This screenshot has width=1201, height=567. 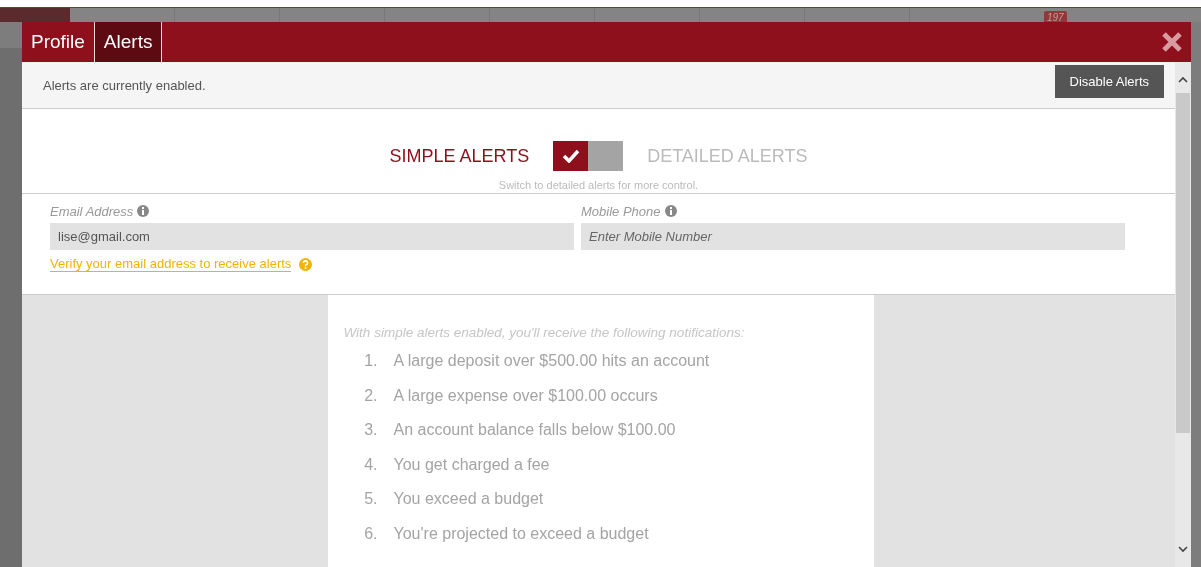 What do you see at coordinates (544, 332) in the screenshot?
I see `intro-text: With simple alerts enabled, you'll receive the following notifications:` at bounding box center [544, 332].